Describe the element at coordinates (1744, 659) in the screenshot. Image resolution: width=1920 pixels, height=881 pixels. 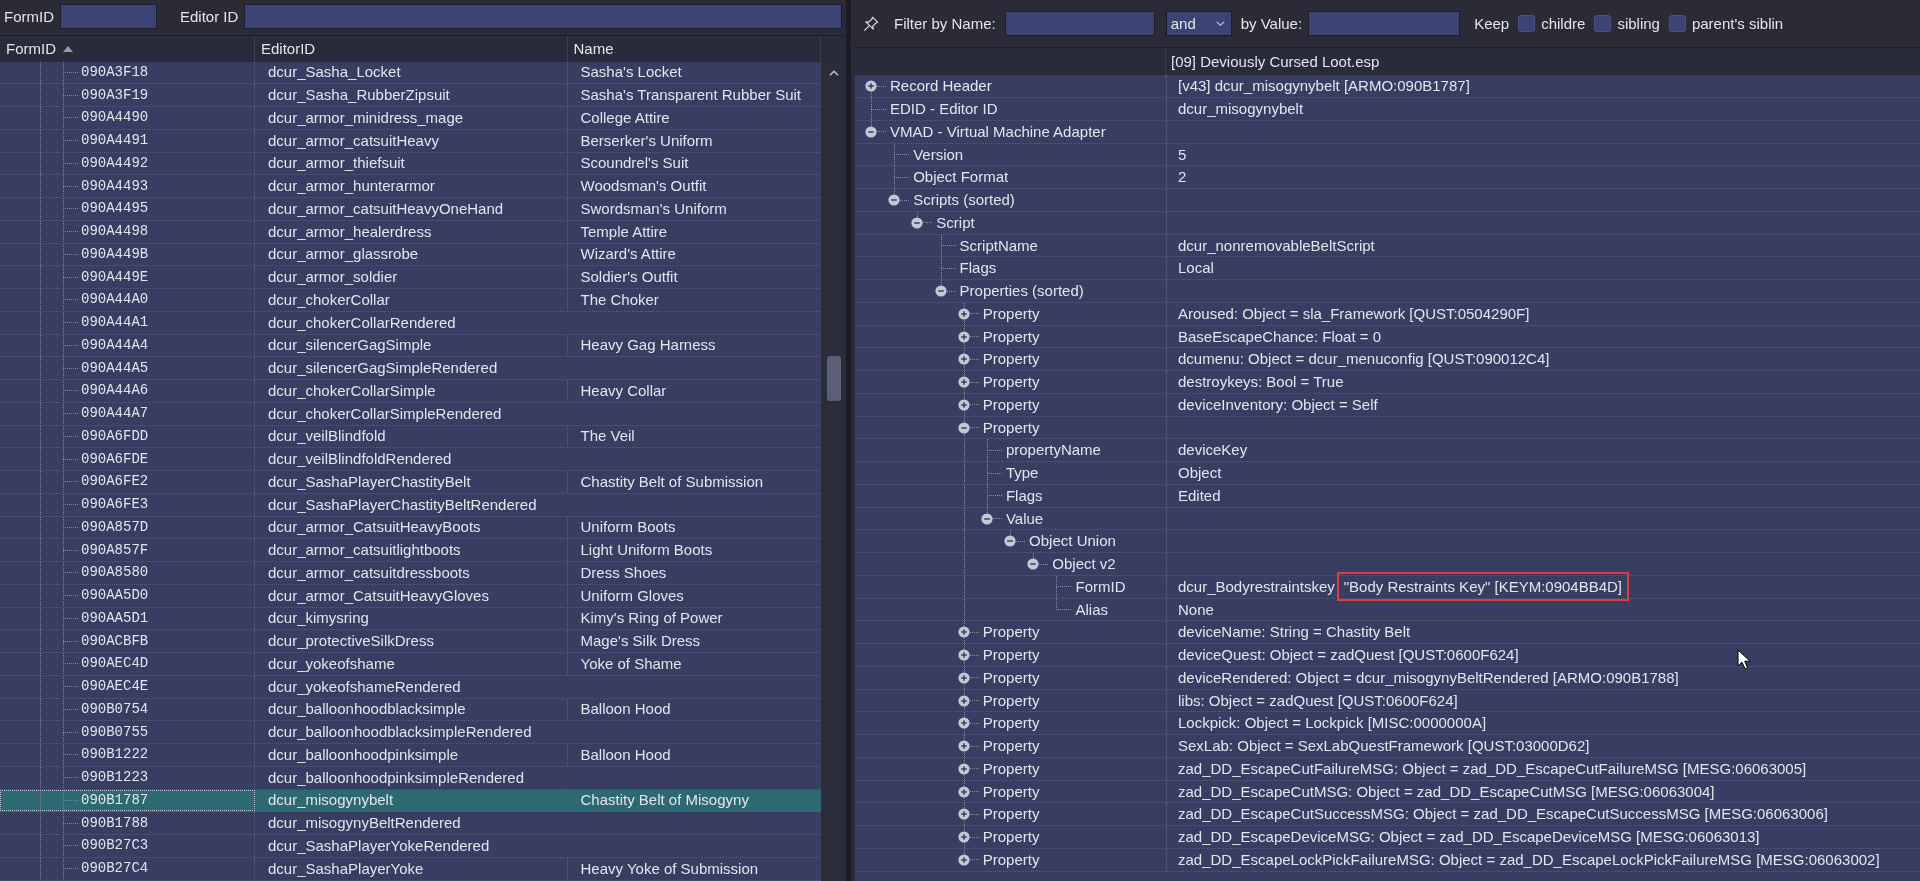
I see `mouse-pointer-icon` at that location.